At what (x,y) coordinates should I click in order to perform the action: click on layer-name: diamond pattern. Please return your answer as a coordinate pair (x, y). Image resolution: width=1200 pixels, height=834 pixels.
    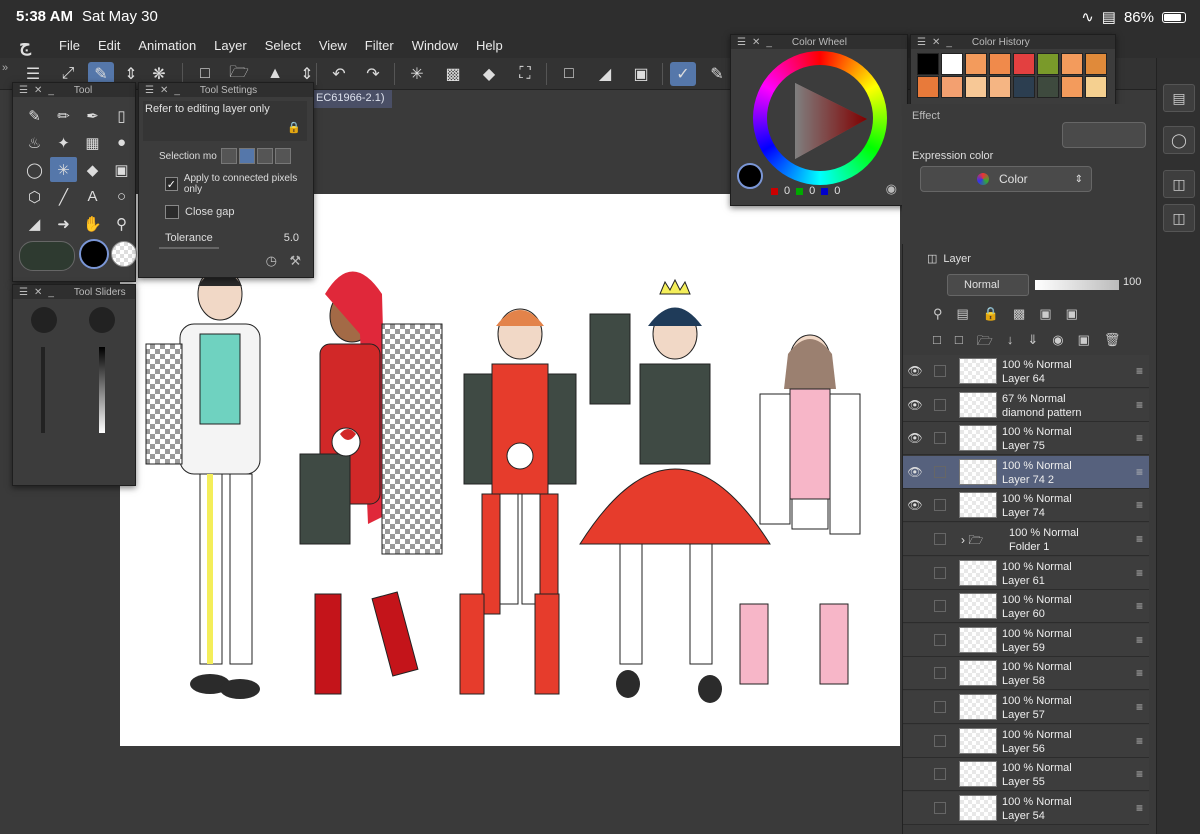
    Looking at the image, I should click on (1042, 413).